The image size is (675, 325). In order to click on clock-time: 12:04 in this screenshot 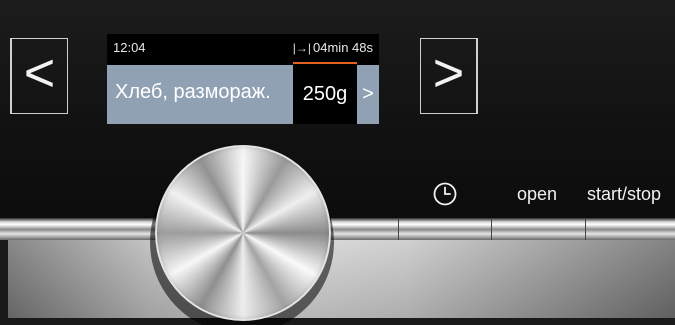, I will do `click(129, 47)`.